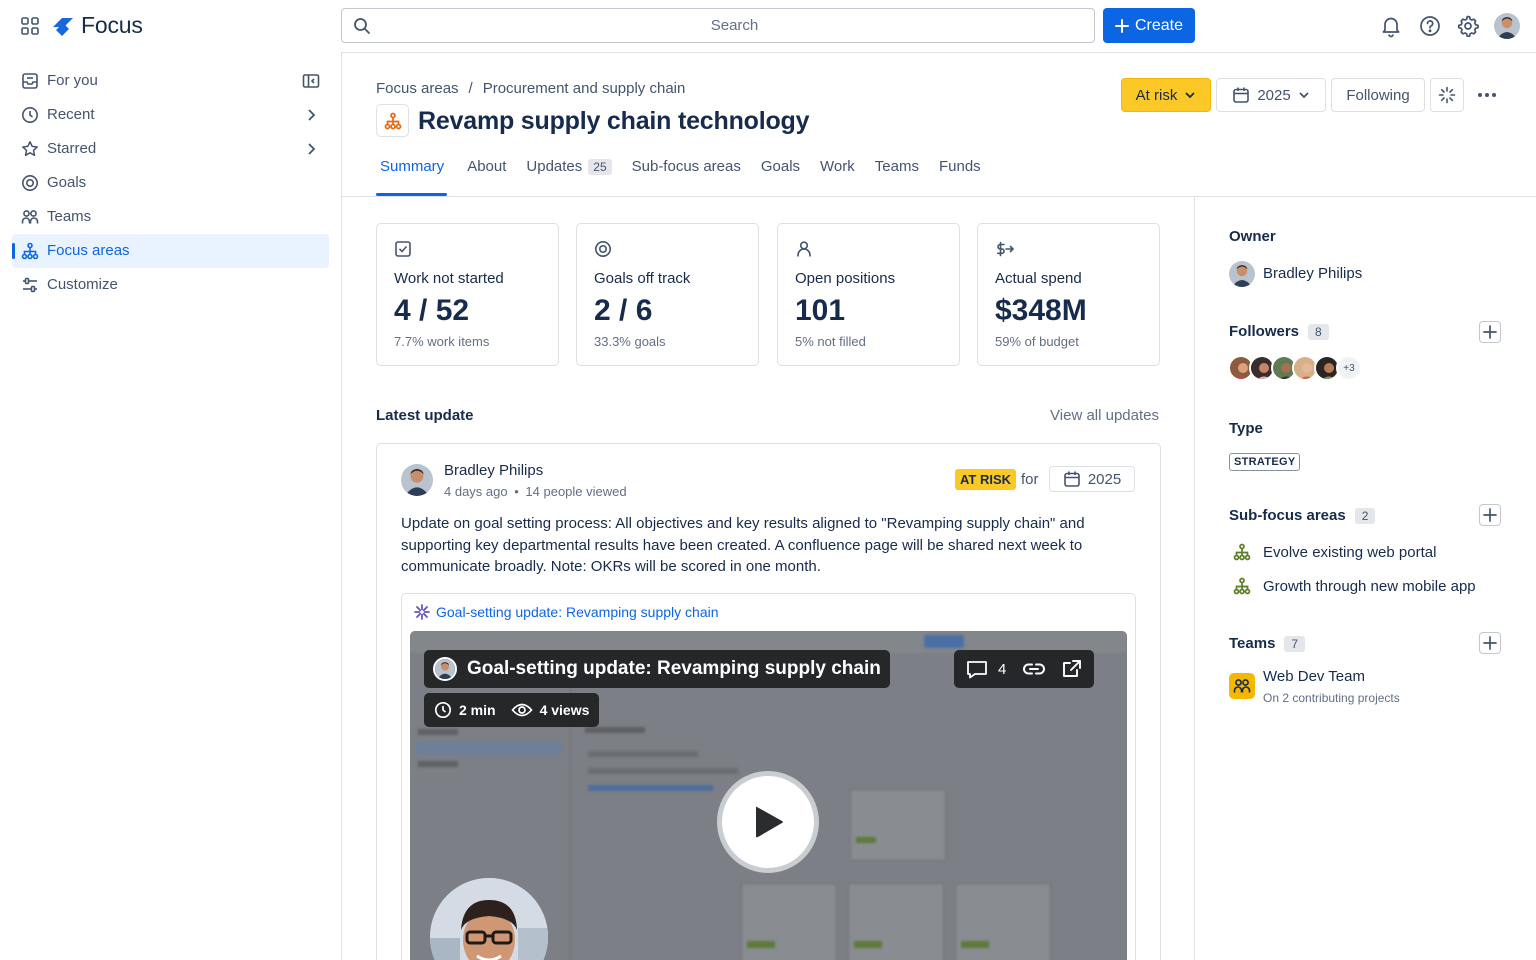  Describe the element at coordinates (959, 166) in the screenshot. I see `tab-label: Funds` at that location.